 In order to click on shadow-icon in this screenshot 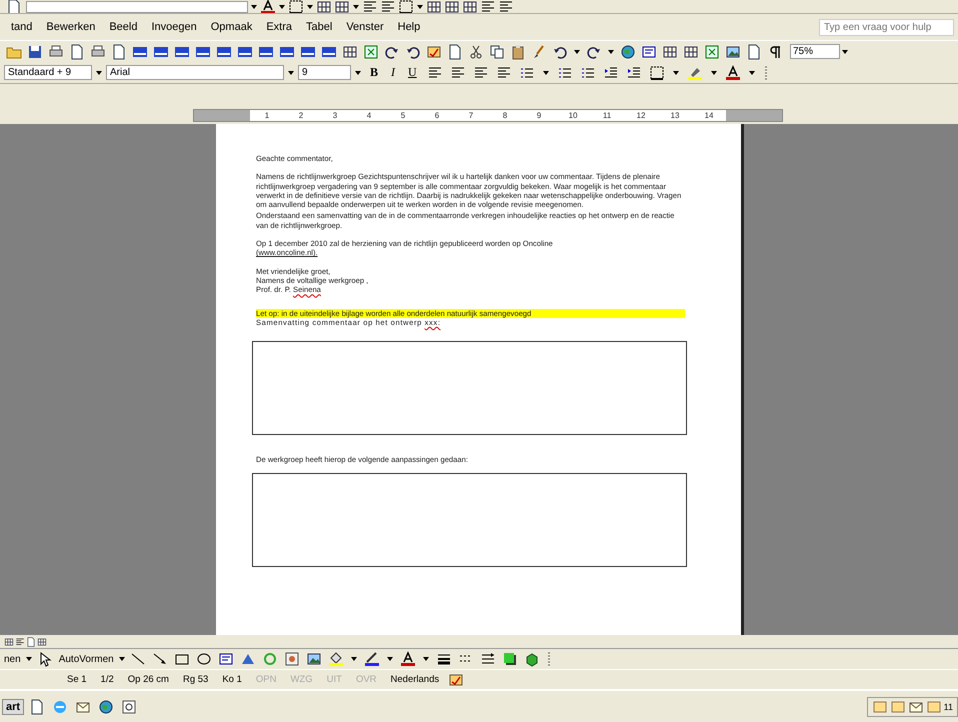, I will do `click(510, 659)`.